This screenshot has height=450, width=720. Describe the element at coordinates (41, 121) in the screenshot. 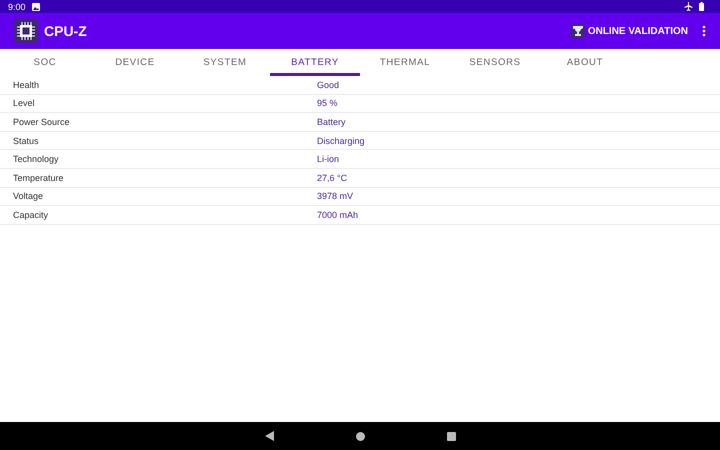

I see `property-label: Power Source` at that location.